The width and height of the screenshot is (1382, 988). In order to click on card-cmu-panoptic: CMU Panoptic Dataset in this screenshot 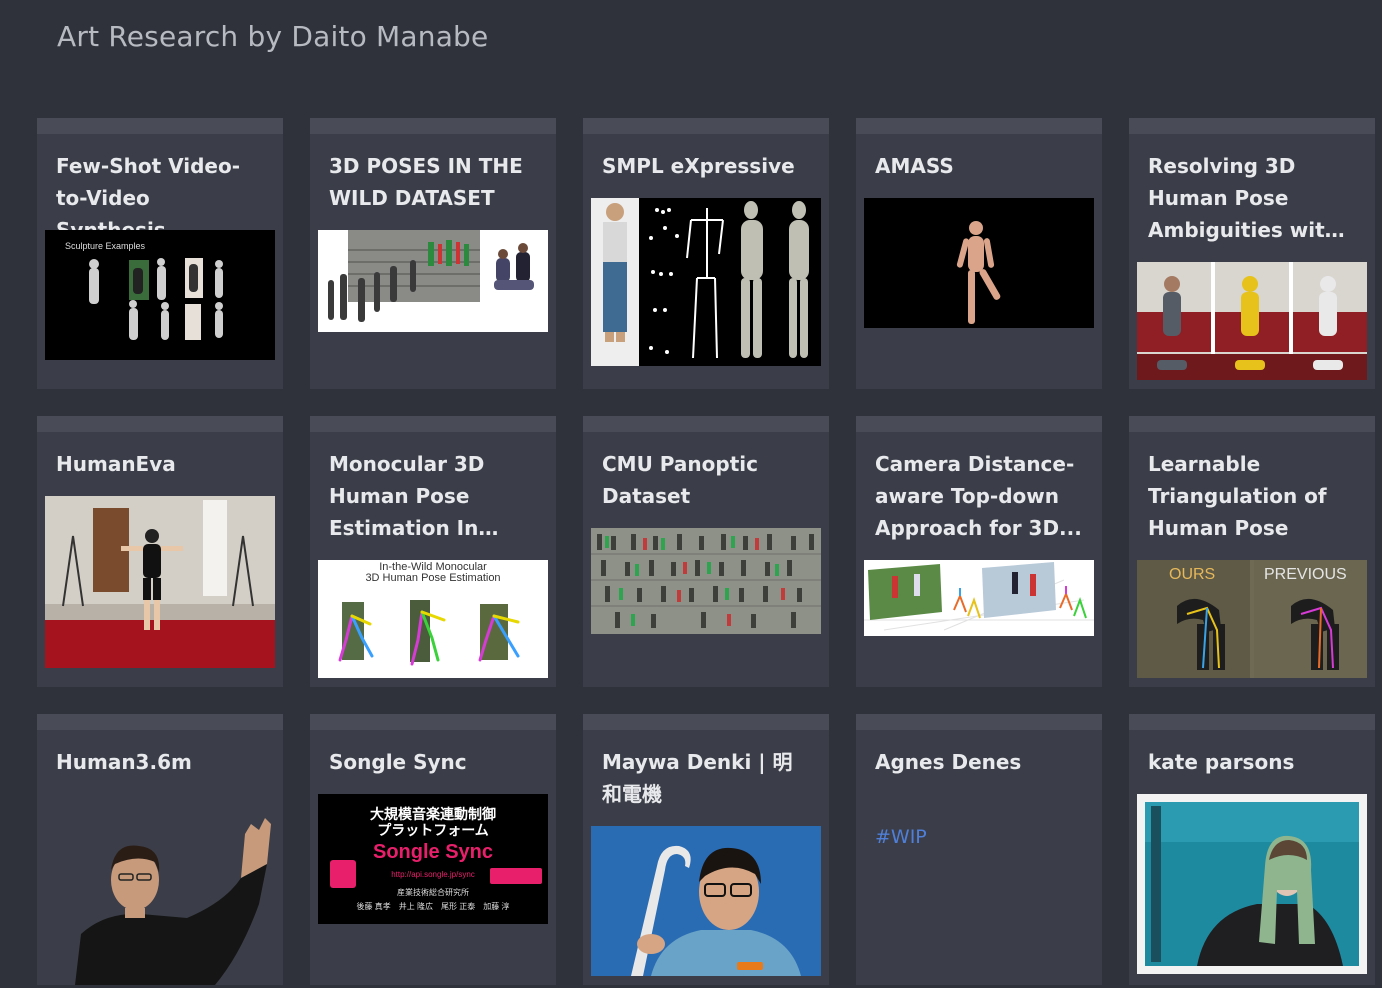, I will do `click(706, 551)`.